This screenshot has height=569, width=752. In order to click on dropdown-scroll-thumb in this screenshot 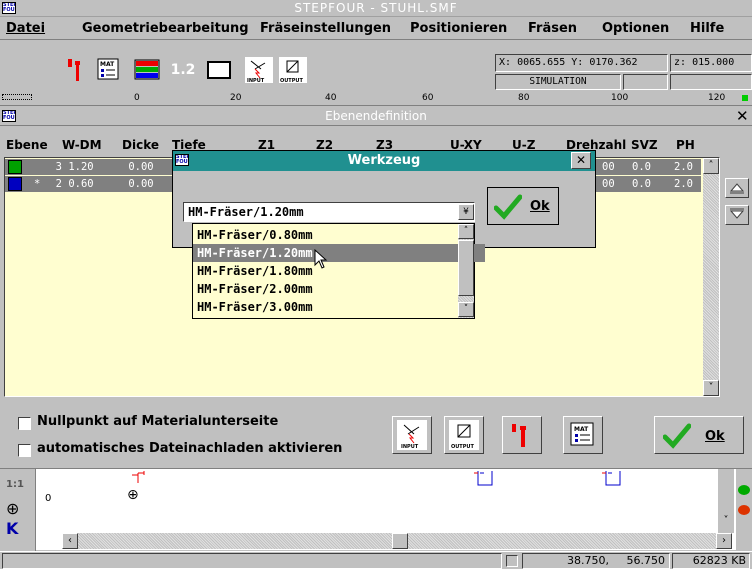, I will do `click(466, 268)`.